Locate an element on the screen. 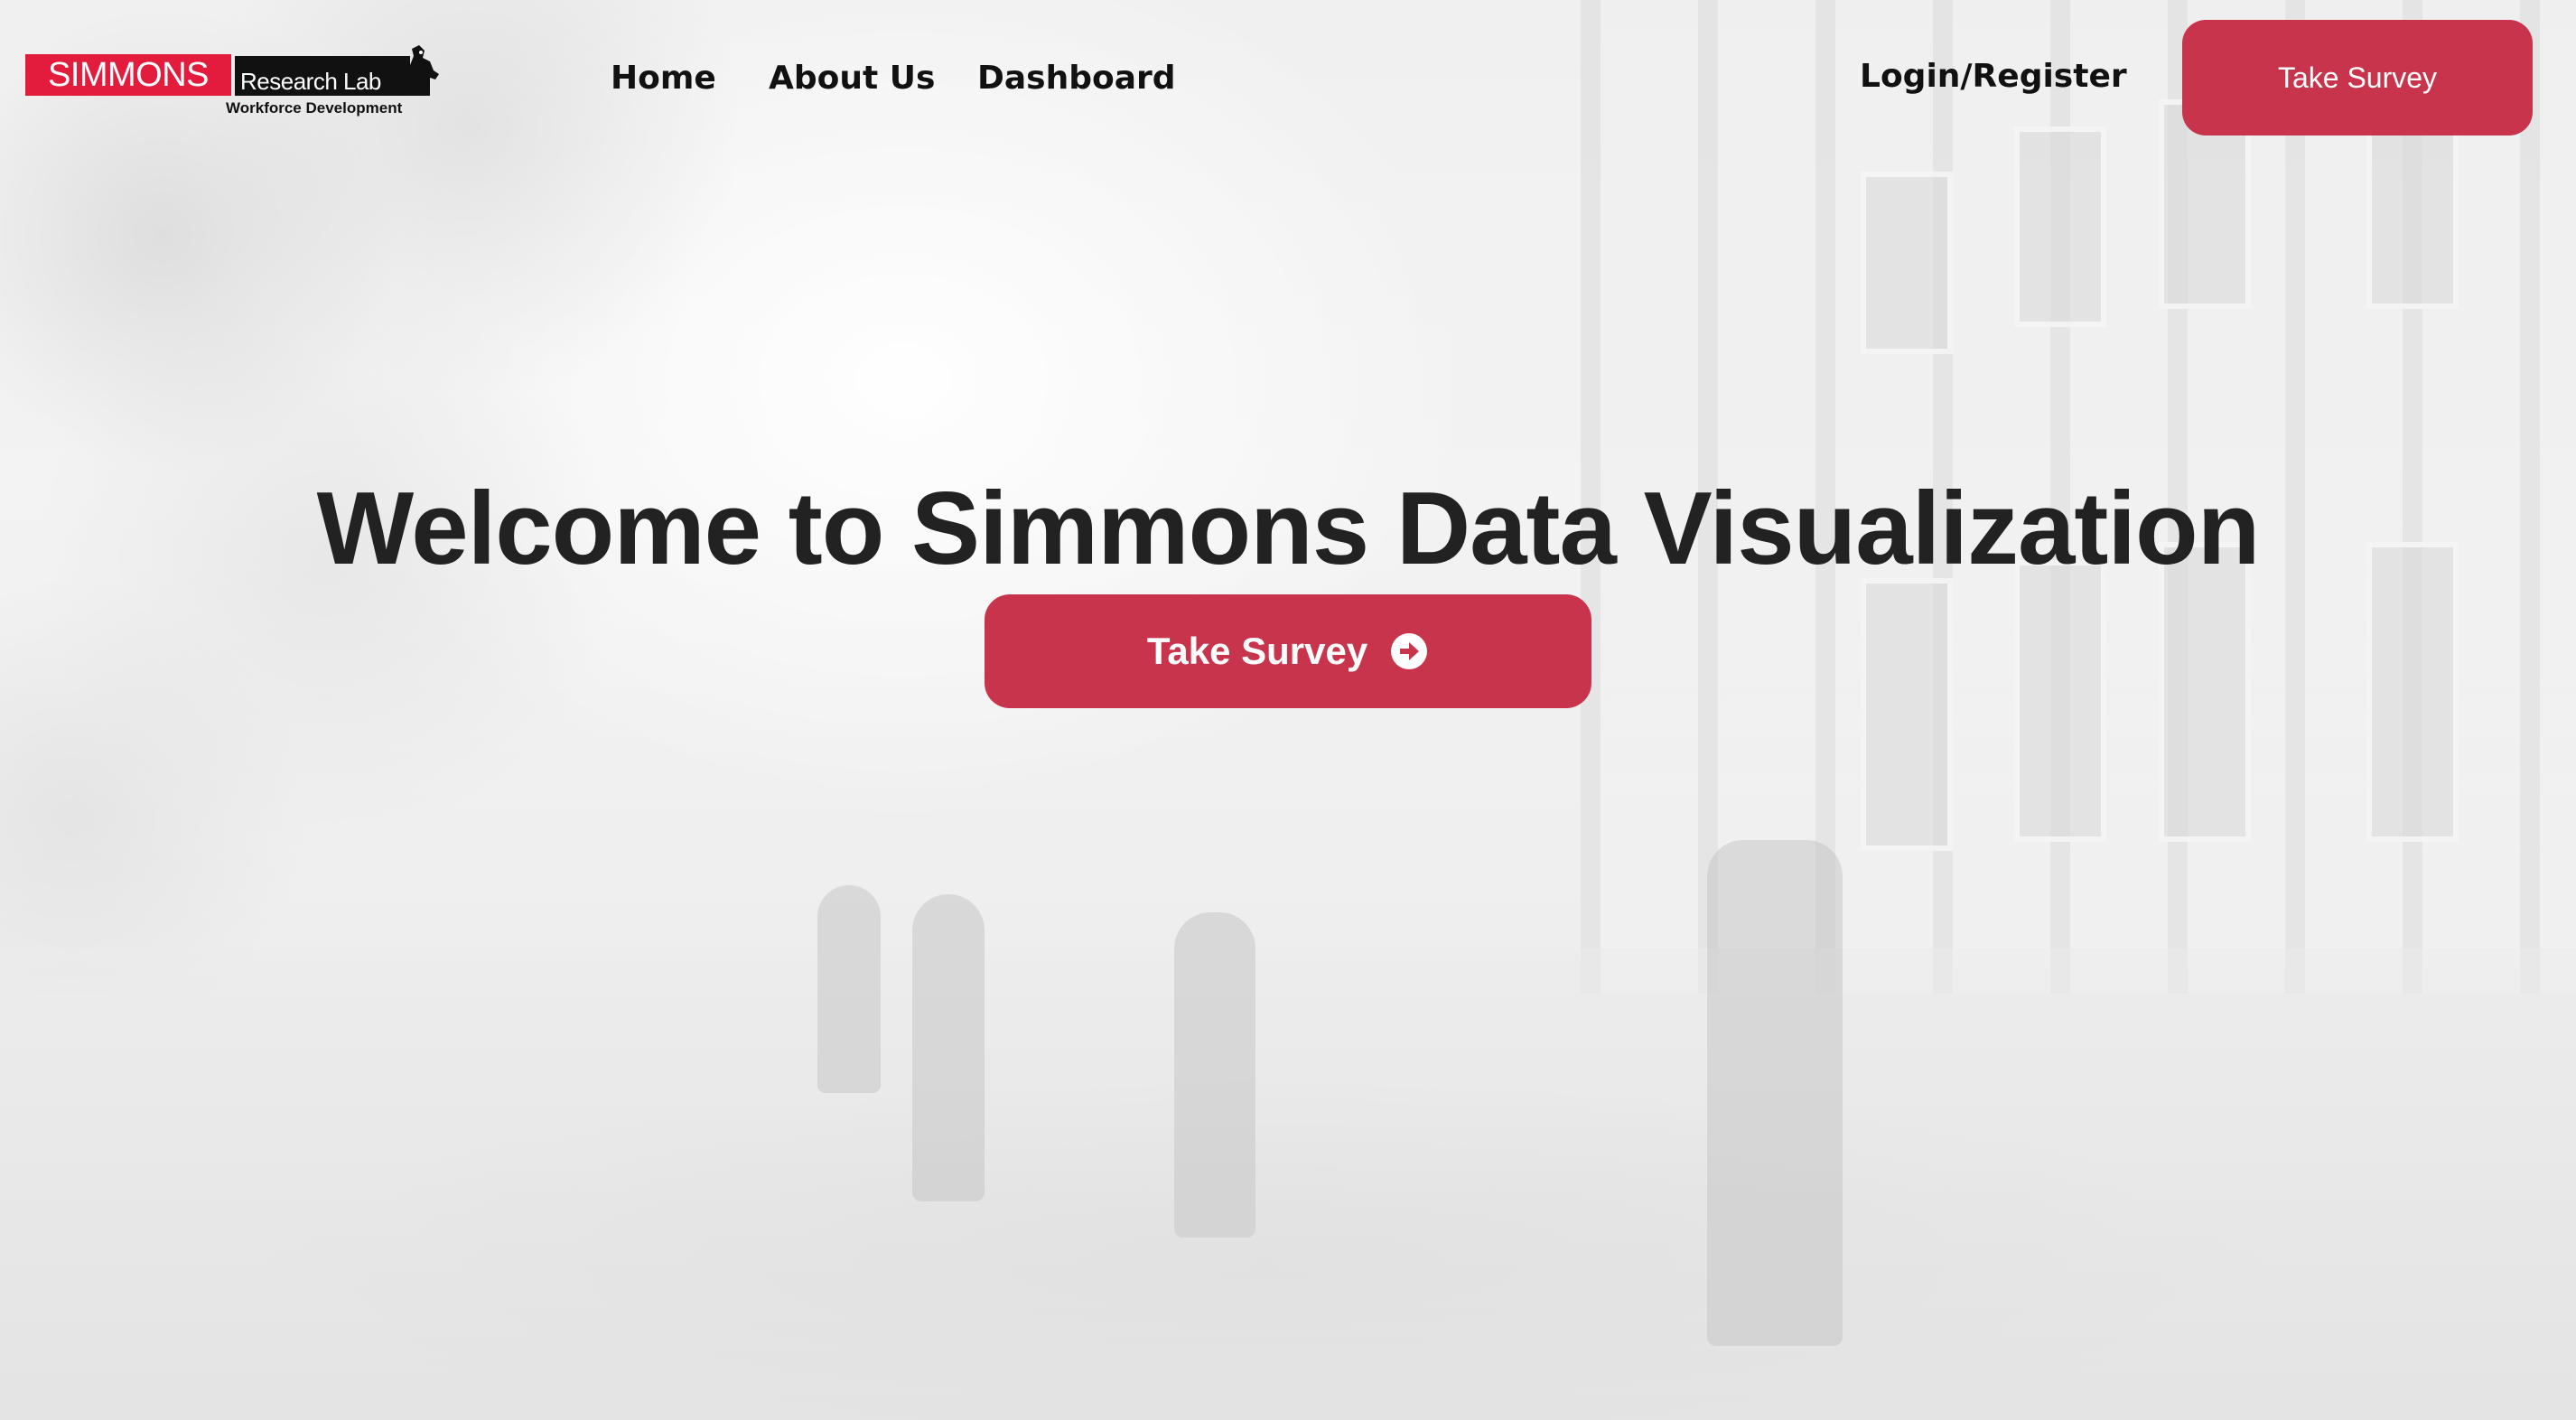 The height and width of the screenshot is (1420, 2576). hero-title: Welcome to Simmons Data Visualization is located at coordinates (1288, 529).